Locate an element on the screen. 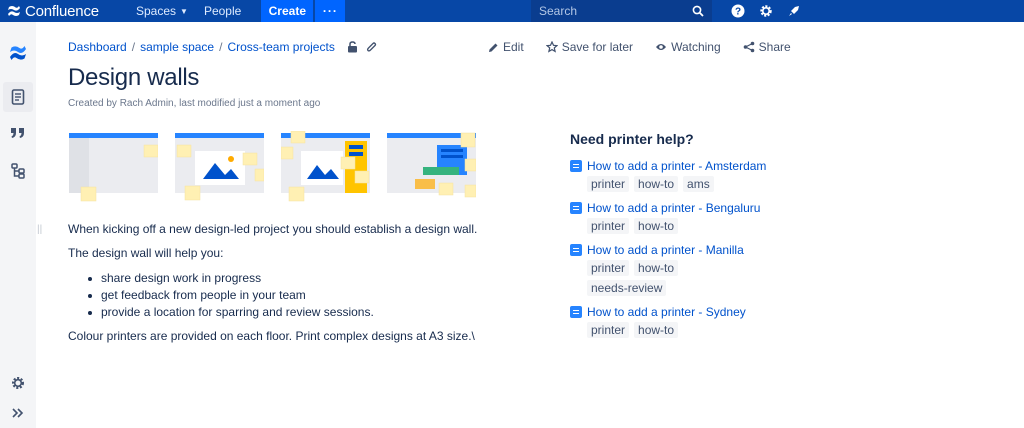 The width and height of the screenshot is (1024, 428). list-item: get feedback from people in your team is located at coordinates (298, 295).